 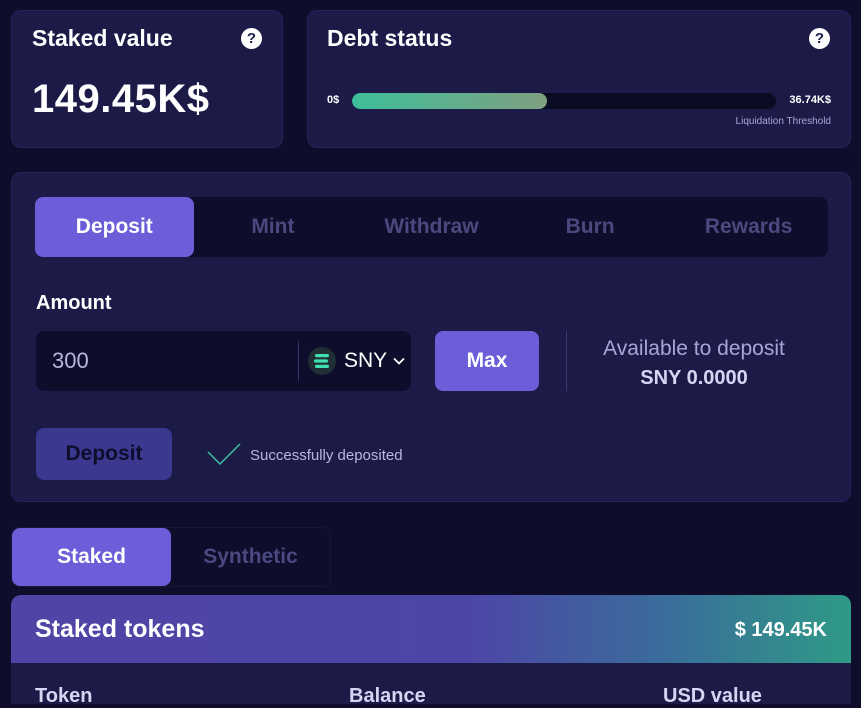 What do you see at coordinates (694, 378) in the screenshot?
I see `available-to-deposit-value: SNY 0.0000` at bounding box center [694, 378].